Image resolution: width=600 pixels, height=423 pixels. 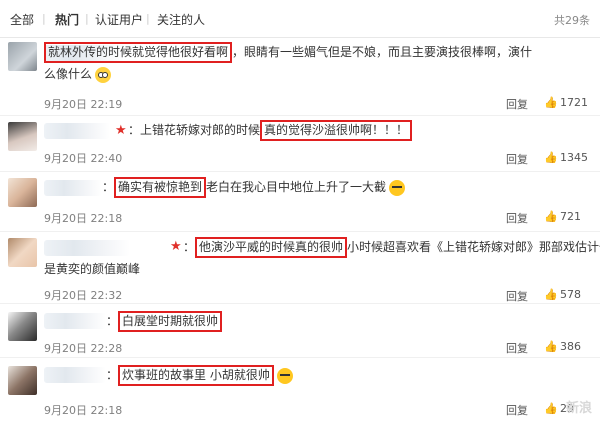 I want to click on comment-text: ：他演沙平威的时候真的很帅 小时候超喜欢看《上错花轿嫁对郎》那部戏估计也, so click(x=391, y=247).